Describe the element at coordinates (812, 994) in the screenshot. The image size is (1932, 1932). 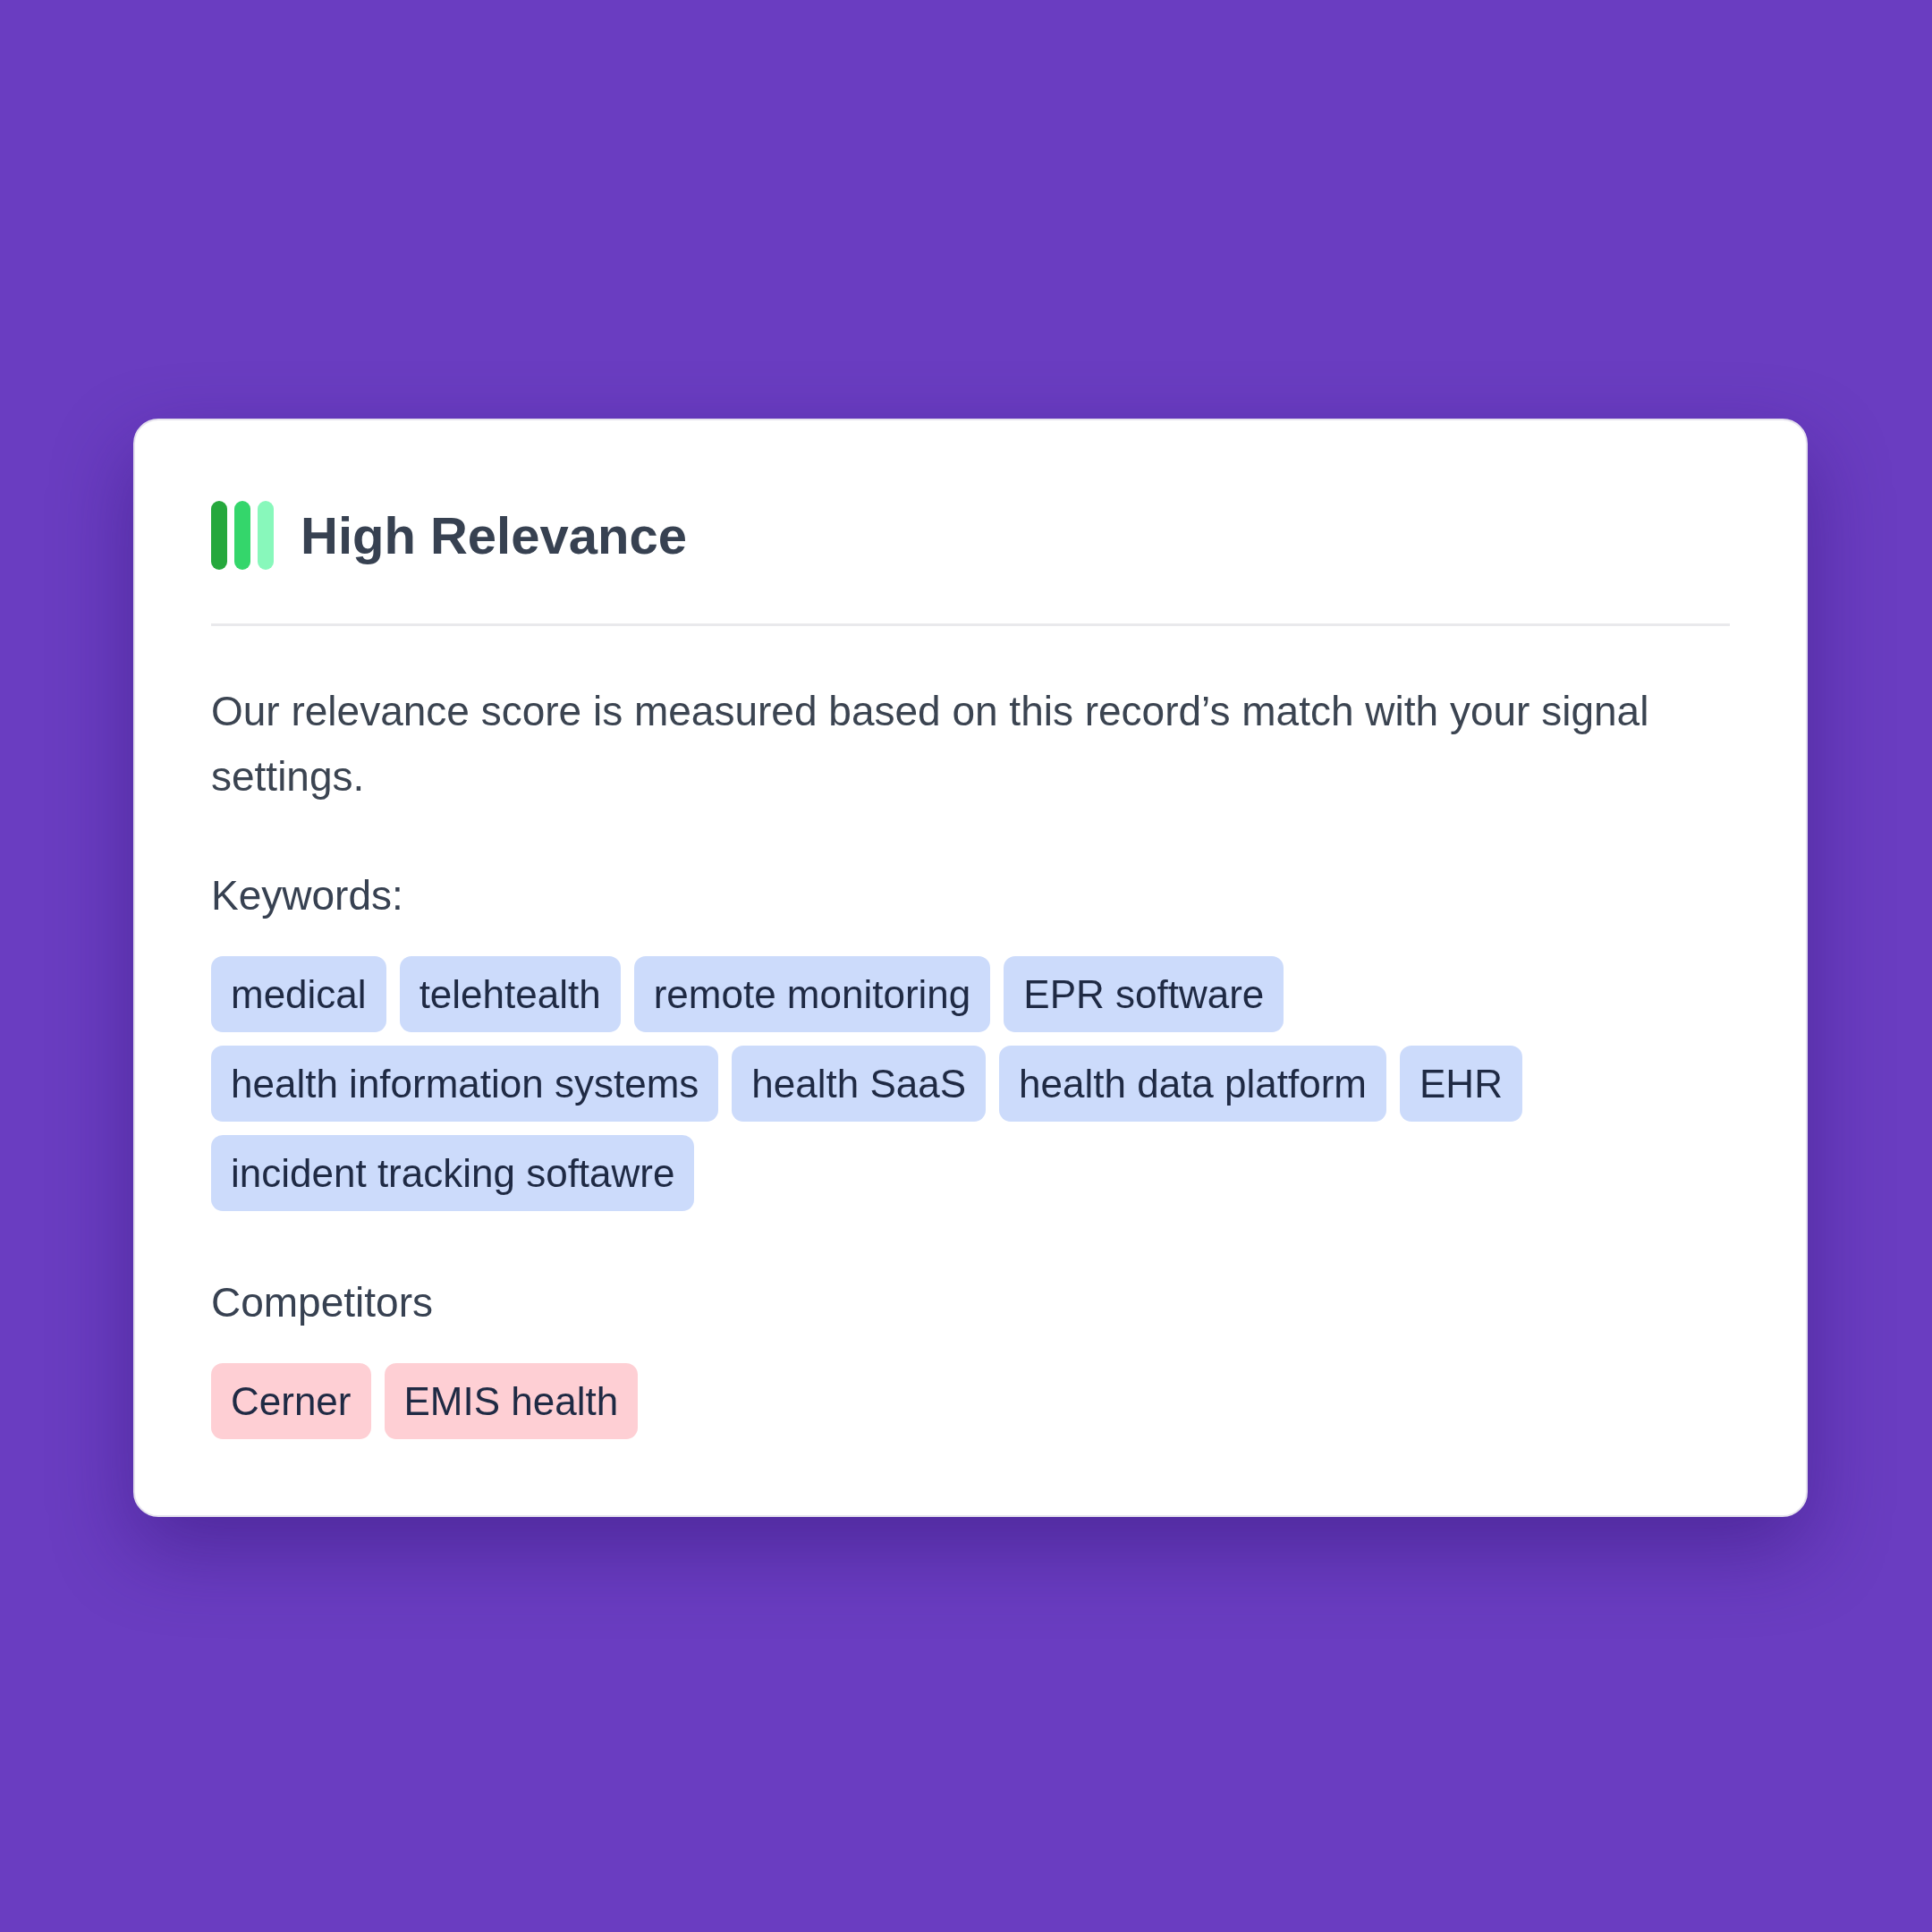
I see `keyword-tag: remote monitoring` at that location.